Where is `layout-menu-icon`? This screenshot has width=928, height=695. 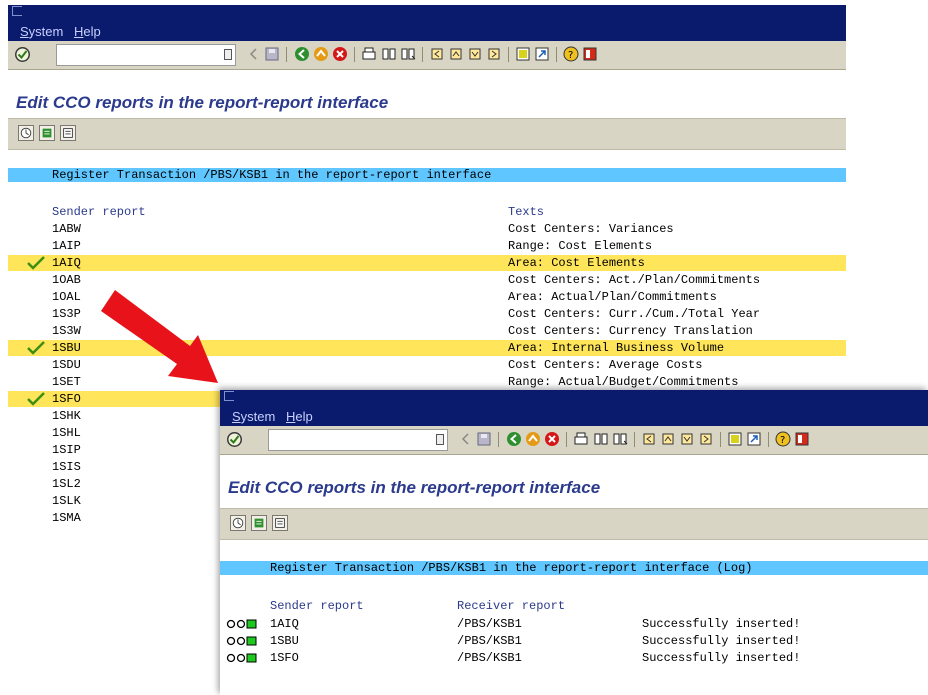
layout-menu-icon is located at coordinates (802, 439).